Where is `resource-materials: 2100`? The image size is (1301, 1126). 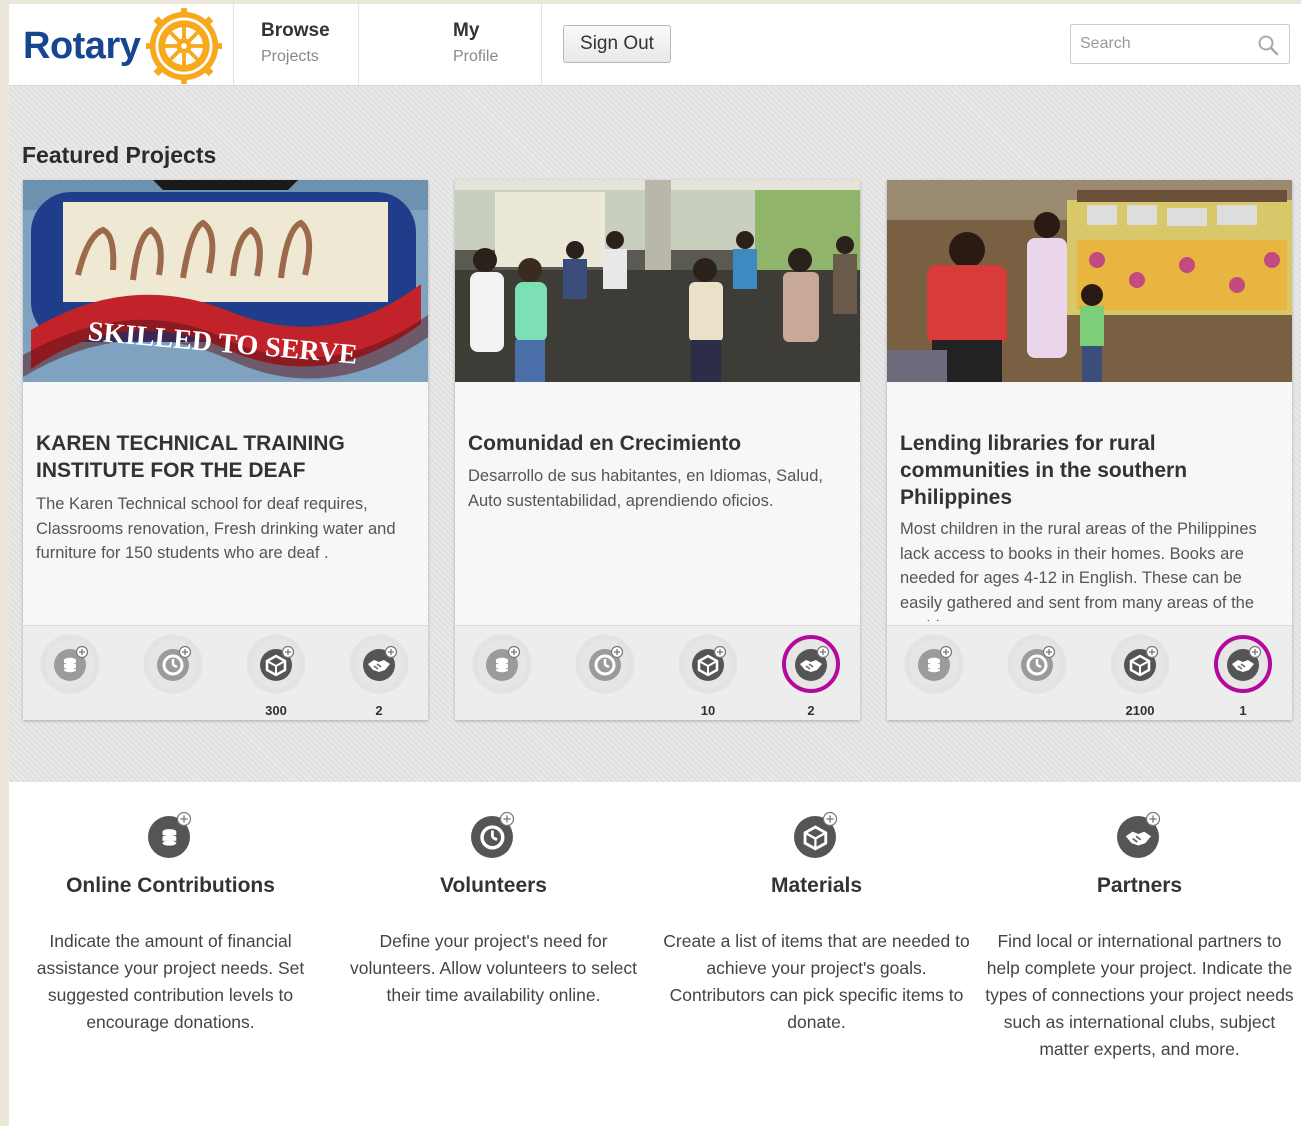 resource-materials: 2100 is located at coordinates (1140, 676).